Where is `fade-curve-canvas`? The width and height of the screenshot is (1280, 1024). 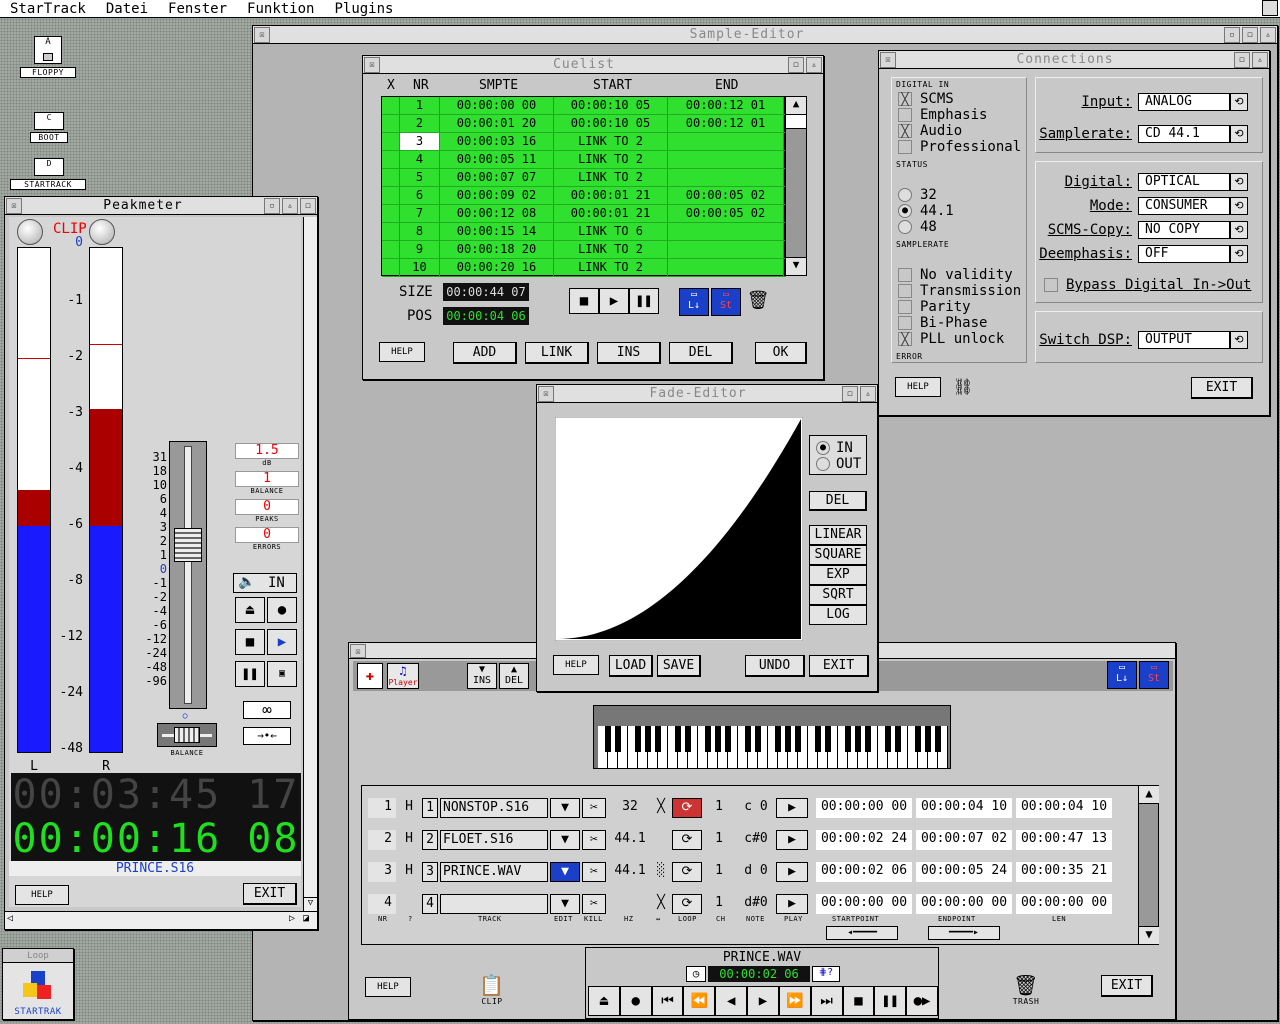
fade-curve-canvas is located at coordinates (679, 529).